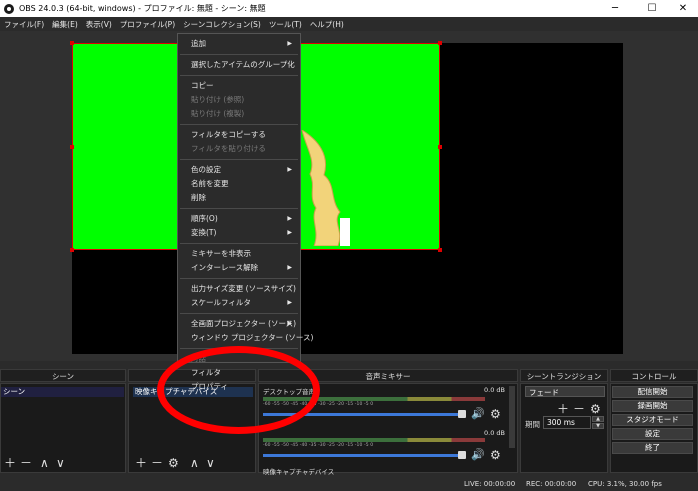 This screenshot has width=698, height=491. I want to click on context-menu-item: コピー, so click(239, 86).